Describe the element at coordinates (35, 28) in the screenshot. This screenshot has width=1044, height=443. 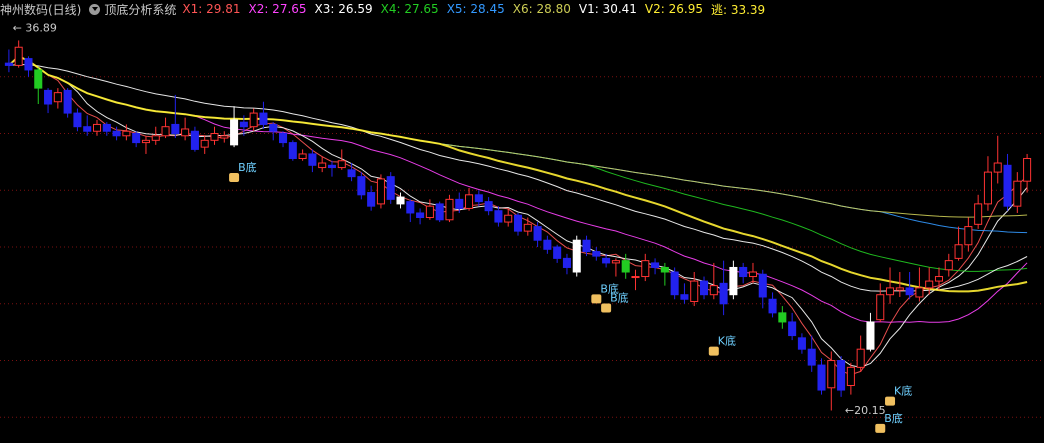
I see `high-price-label: ← 36.89` at that location.